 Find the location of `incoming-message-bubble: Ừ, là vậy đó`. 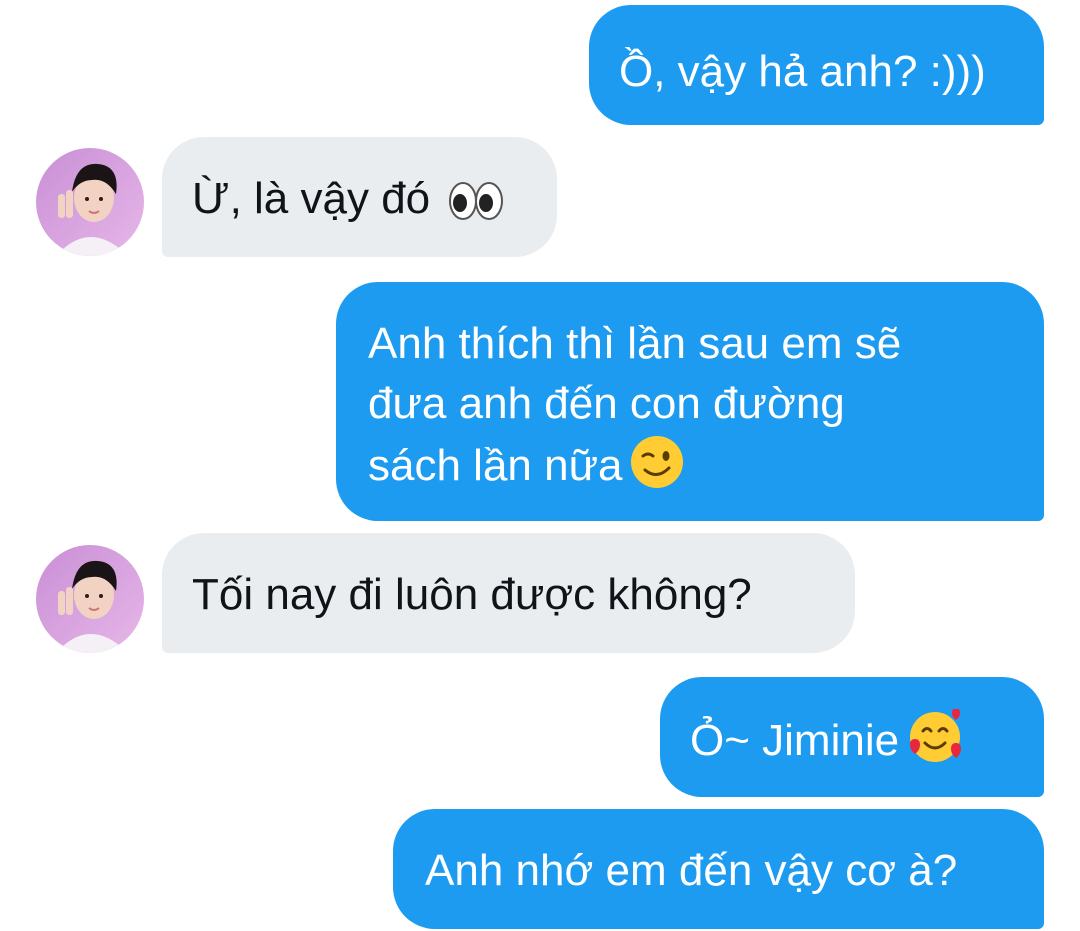

incoming-message-bubble: Ừ, là vậy đó is located at coordinates (359, 197).